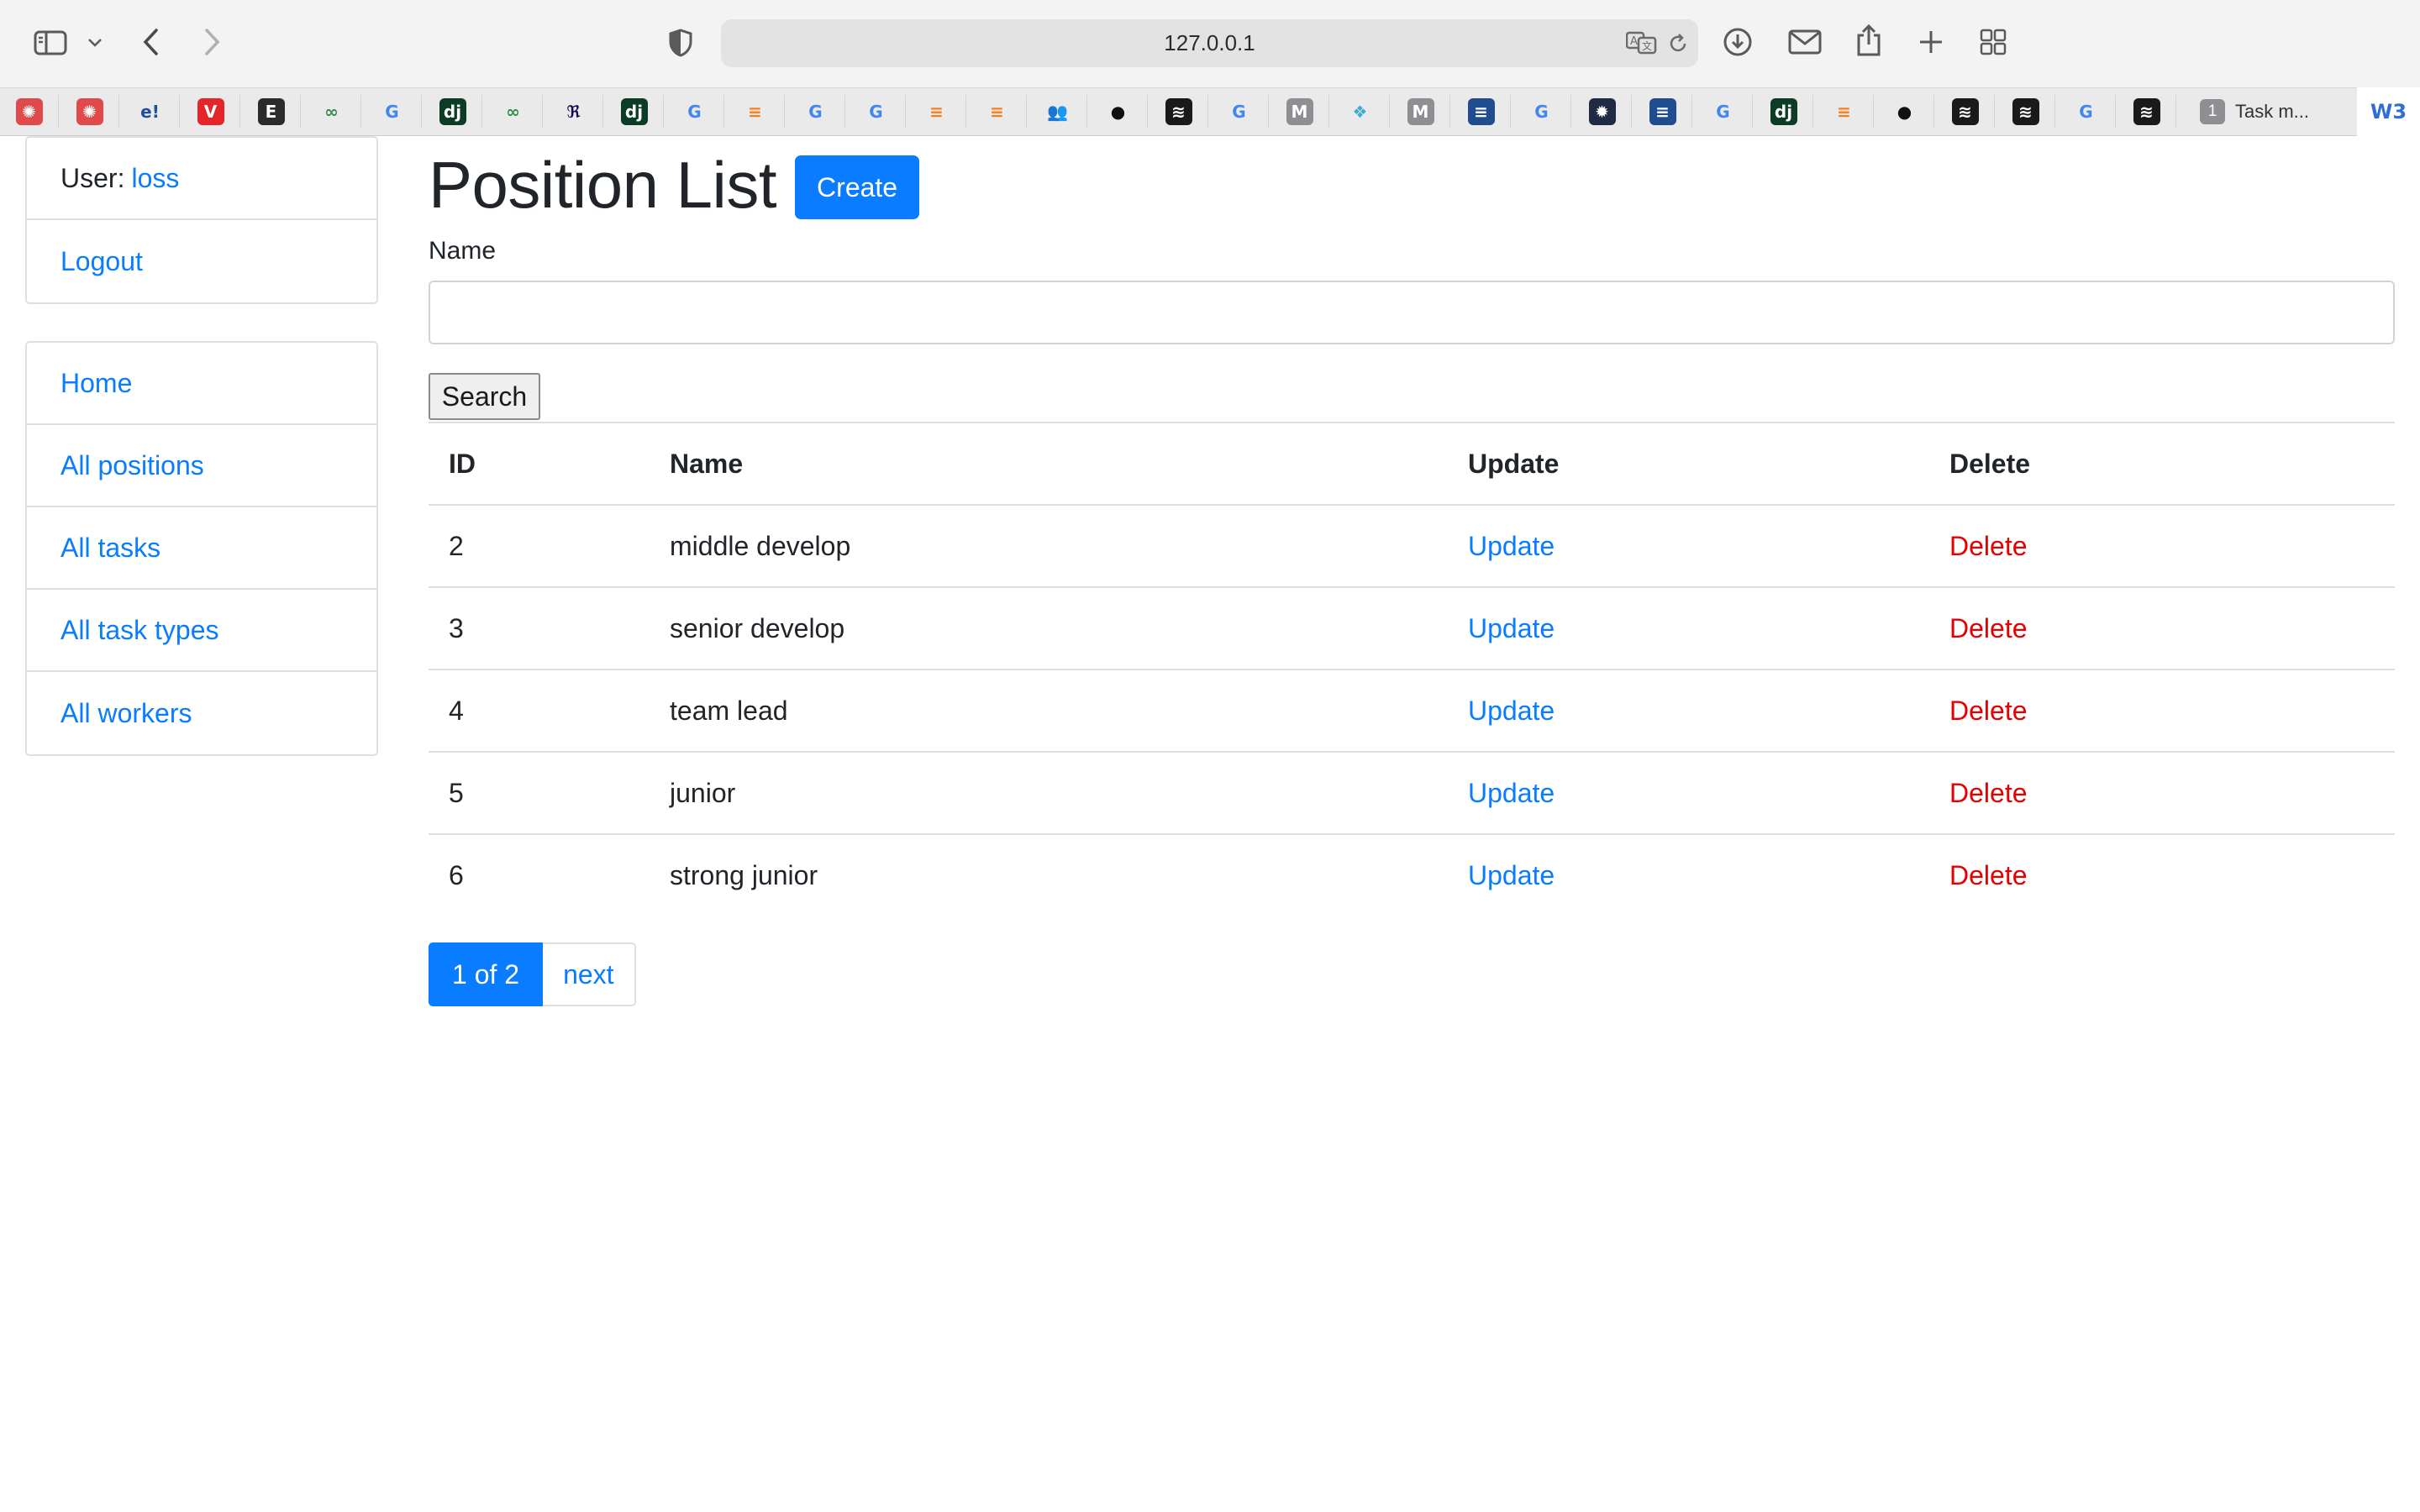  What do you see at coordinates (1412, 545) in the screenshot?
I see `table-row: 2 middle develop Update Delete` at bounding box center [1412, 545].